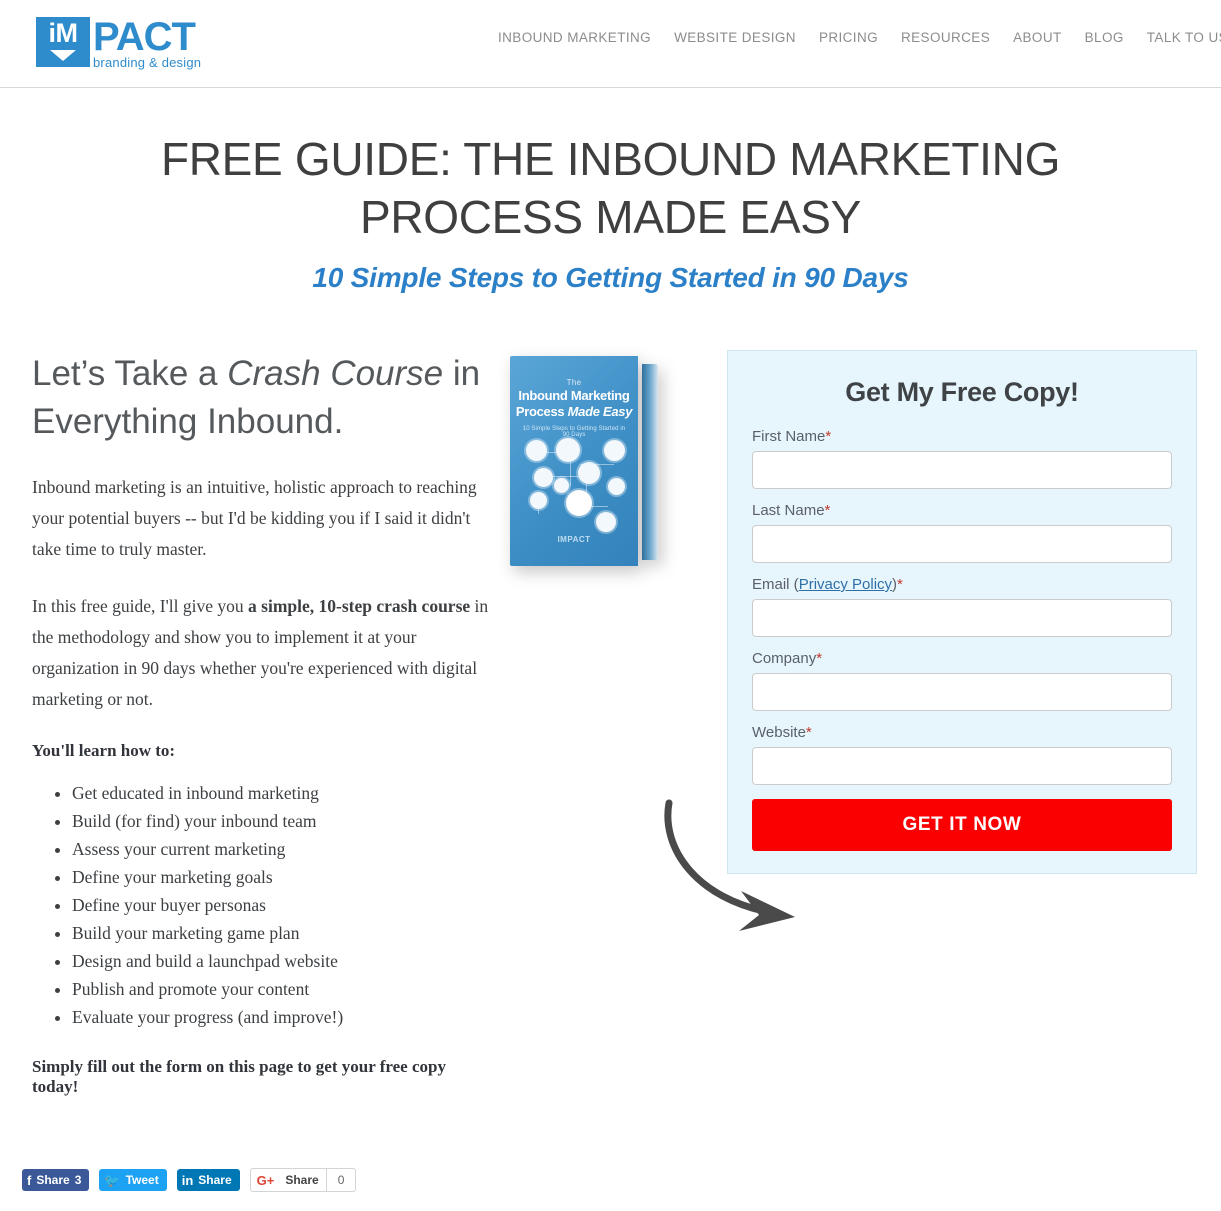  What do you see at coordinates (789, 436) in the screenshot?
I see `first-name-label-text: First Name` at bounding box center [789, 436].